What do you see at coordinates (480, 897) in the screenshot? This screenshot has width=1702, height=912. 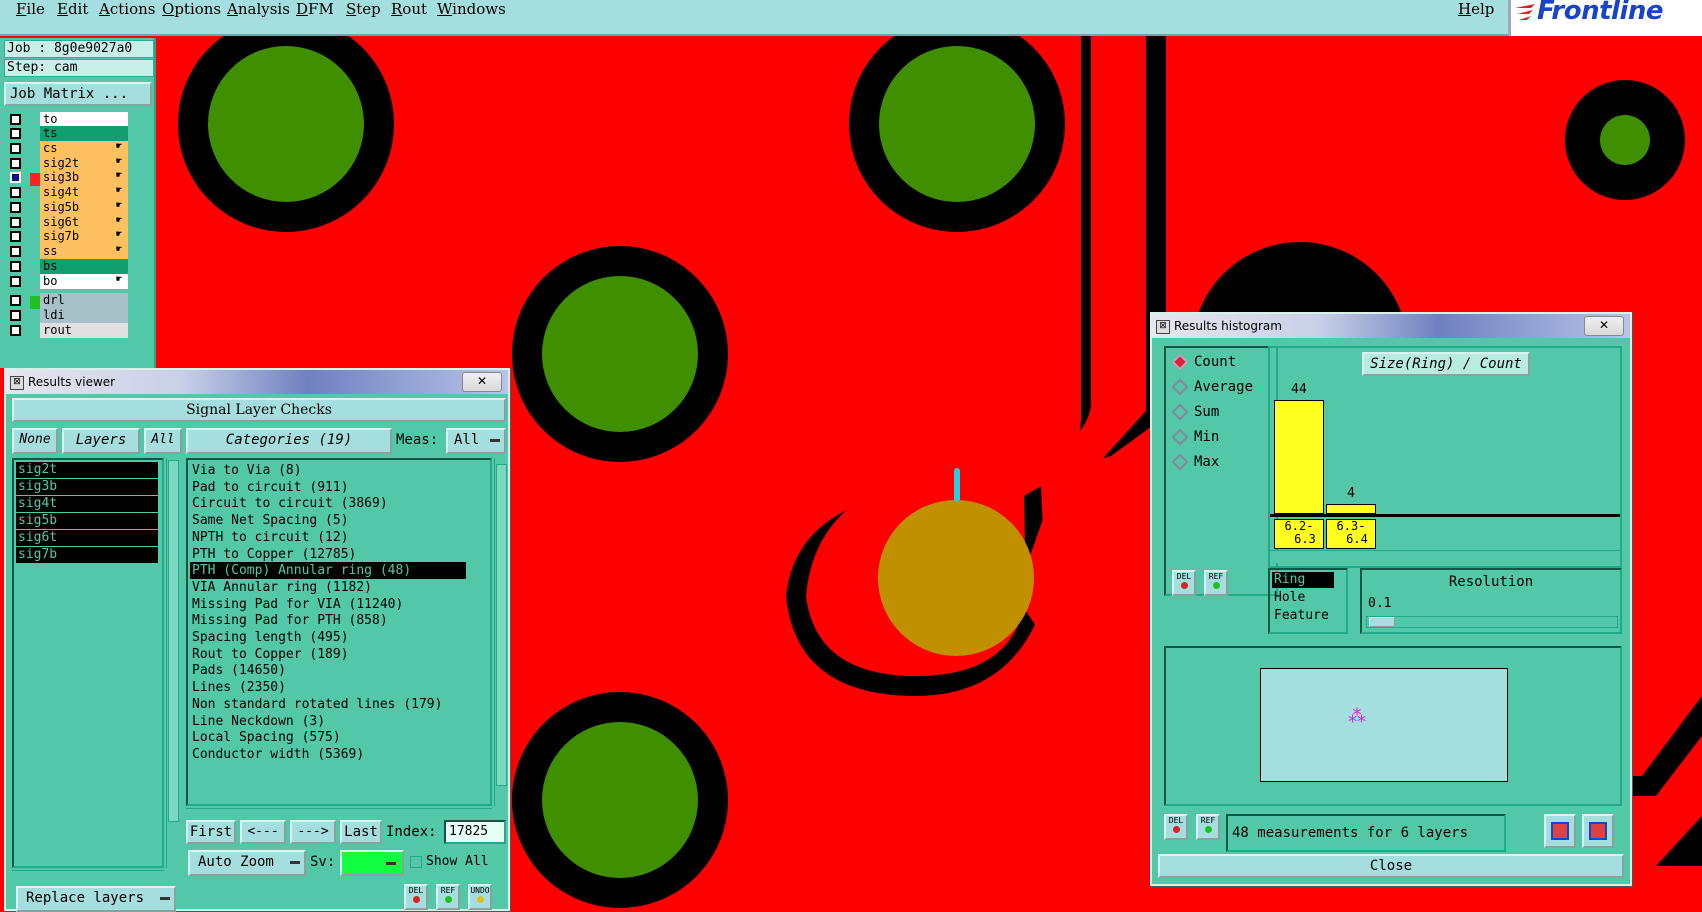 I see `undo-button: UNDO` at bounding box center [480, 897].